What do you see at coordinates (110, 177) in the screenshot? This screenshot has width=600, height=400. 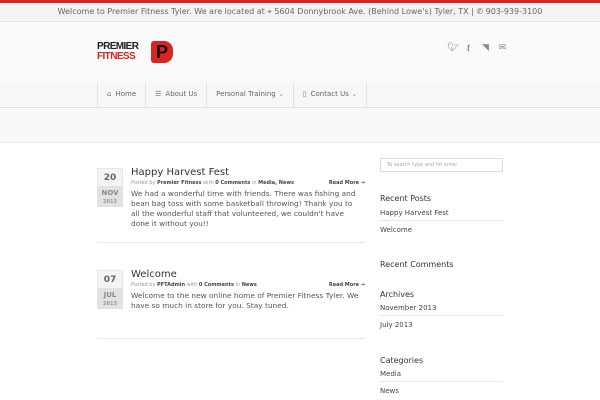 I see `post-day: 20` at bounding box center [110, 177].